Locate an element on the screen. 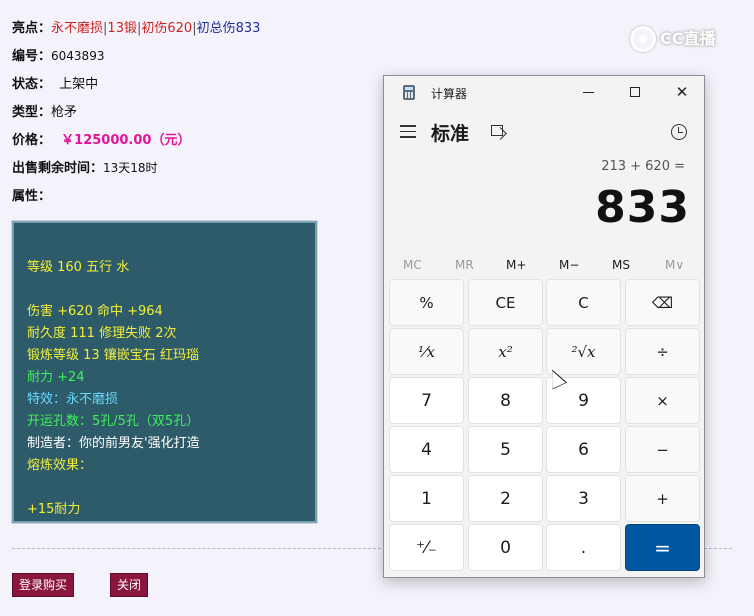 Image resolution: width=754 pixels, height=616 pixels. maximize-icon is located at coordinates (635, 92).